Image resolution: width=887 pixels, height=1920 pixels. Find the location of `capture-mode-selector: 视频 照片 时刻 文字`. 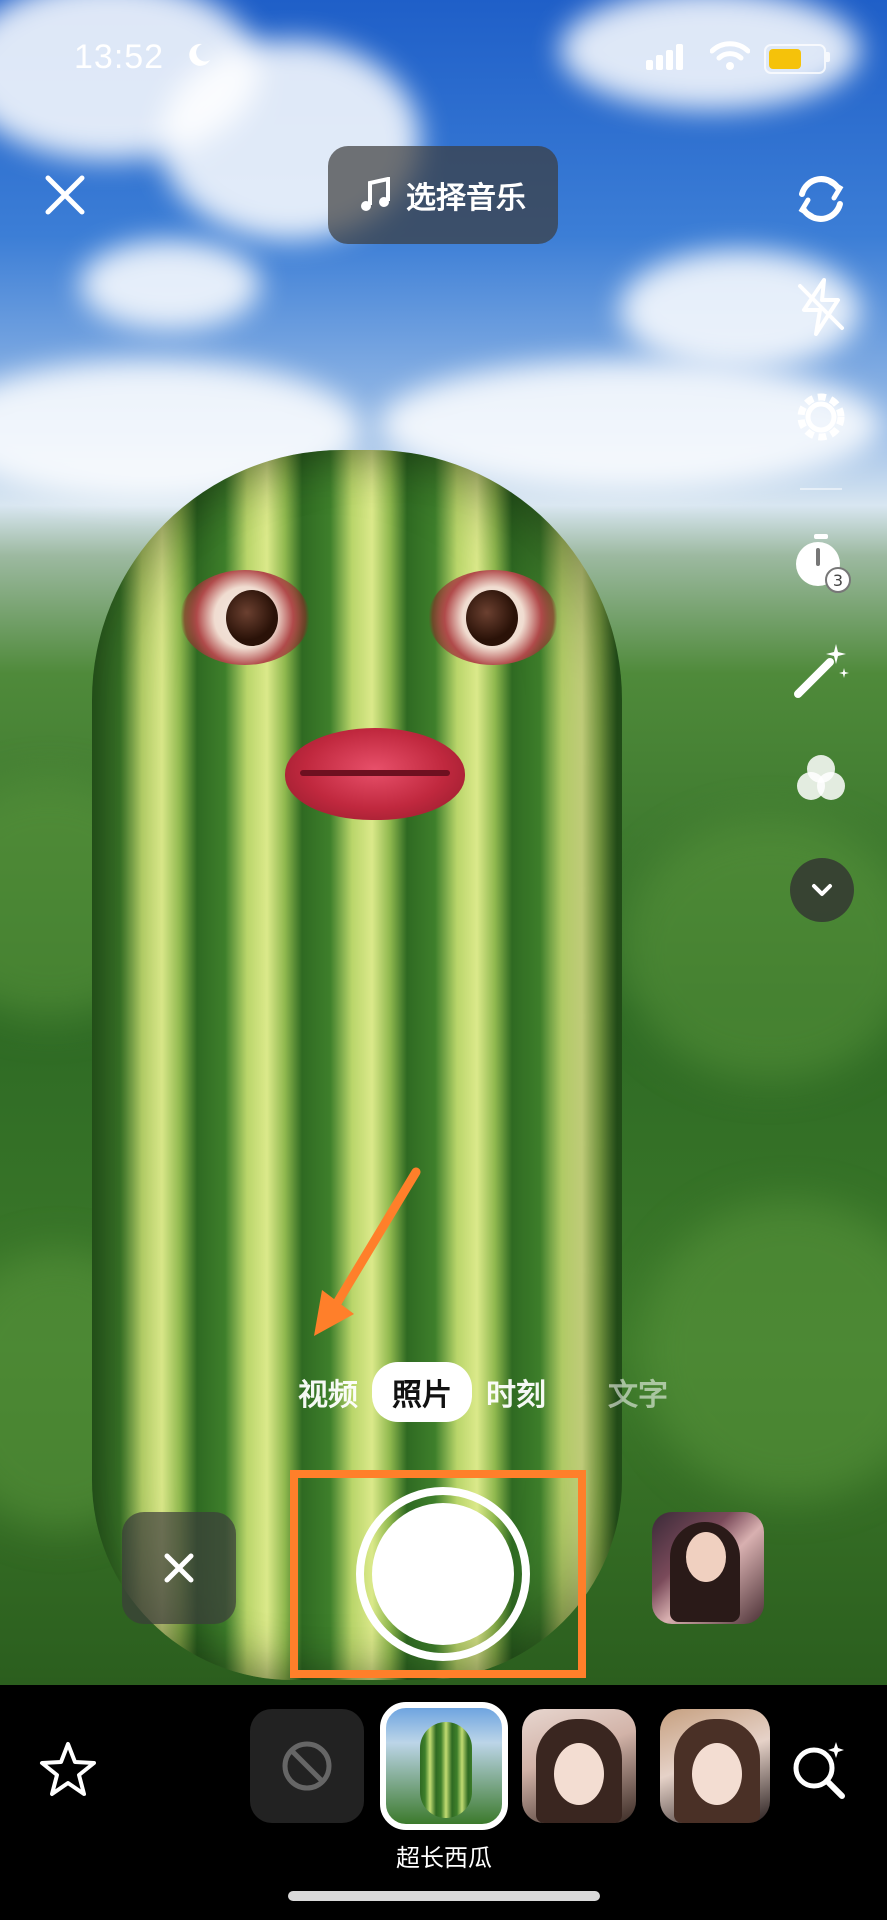

capture-mode-selector: 视频 照片 时刻 文字 is located at coordinates (483, 1392).